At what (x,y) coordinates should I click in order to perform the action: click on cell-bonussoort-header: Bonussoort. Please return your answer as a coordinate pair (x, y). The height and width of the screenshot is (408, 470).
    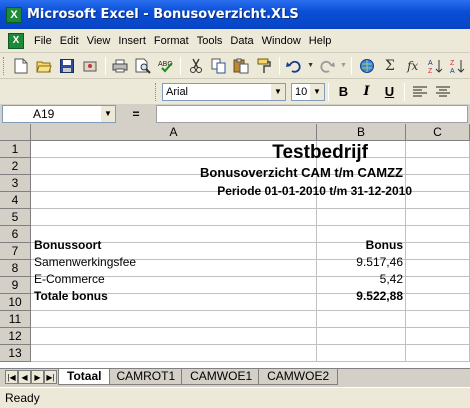
    Looking at the image, I should click on (68, 245).